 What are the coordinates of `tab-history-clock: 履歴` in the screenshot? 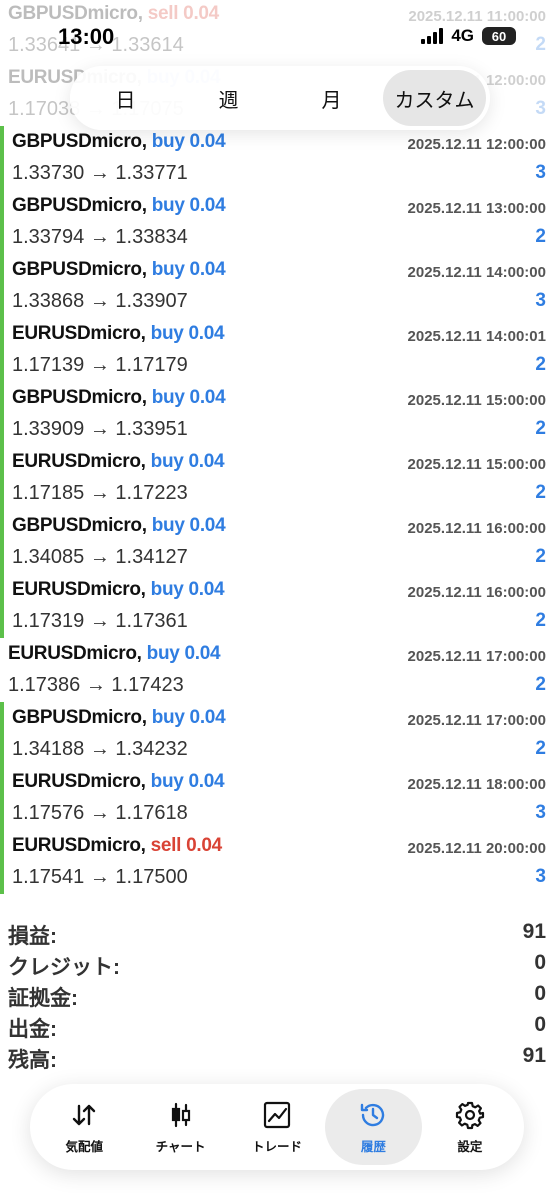 It's located at (373, 1127).